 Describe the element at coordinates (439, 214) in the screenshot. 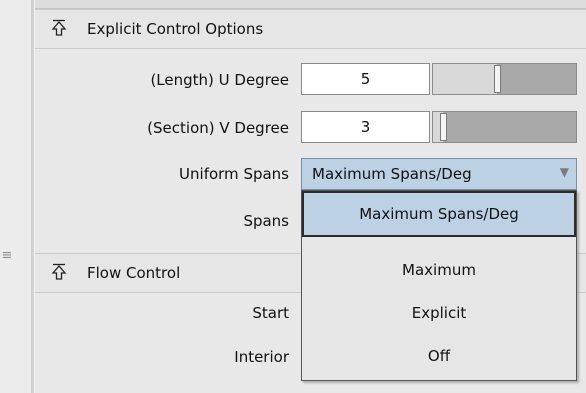

I see `menu-item-maximum-spans-deg: Maximum Spans/Deg` at that location.